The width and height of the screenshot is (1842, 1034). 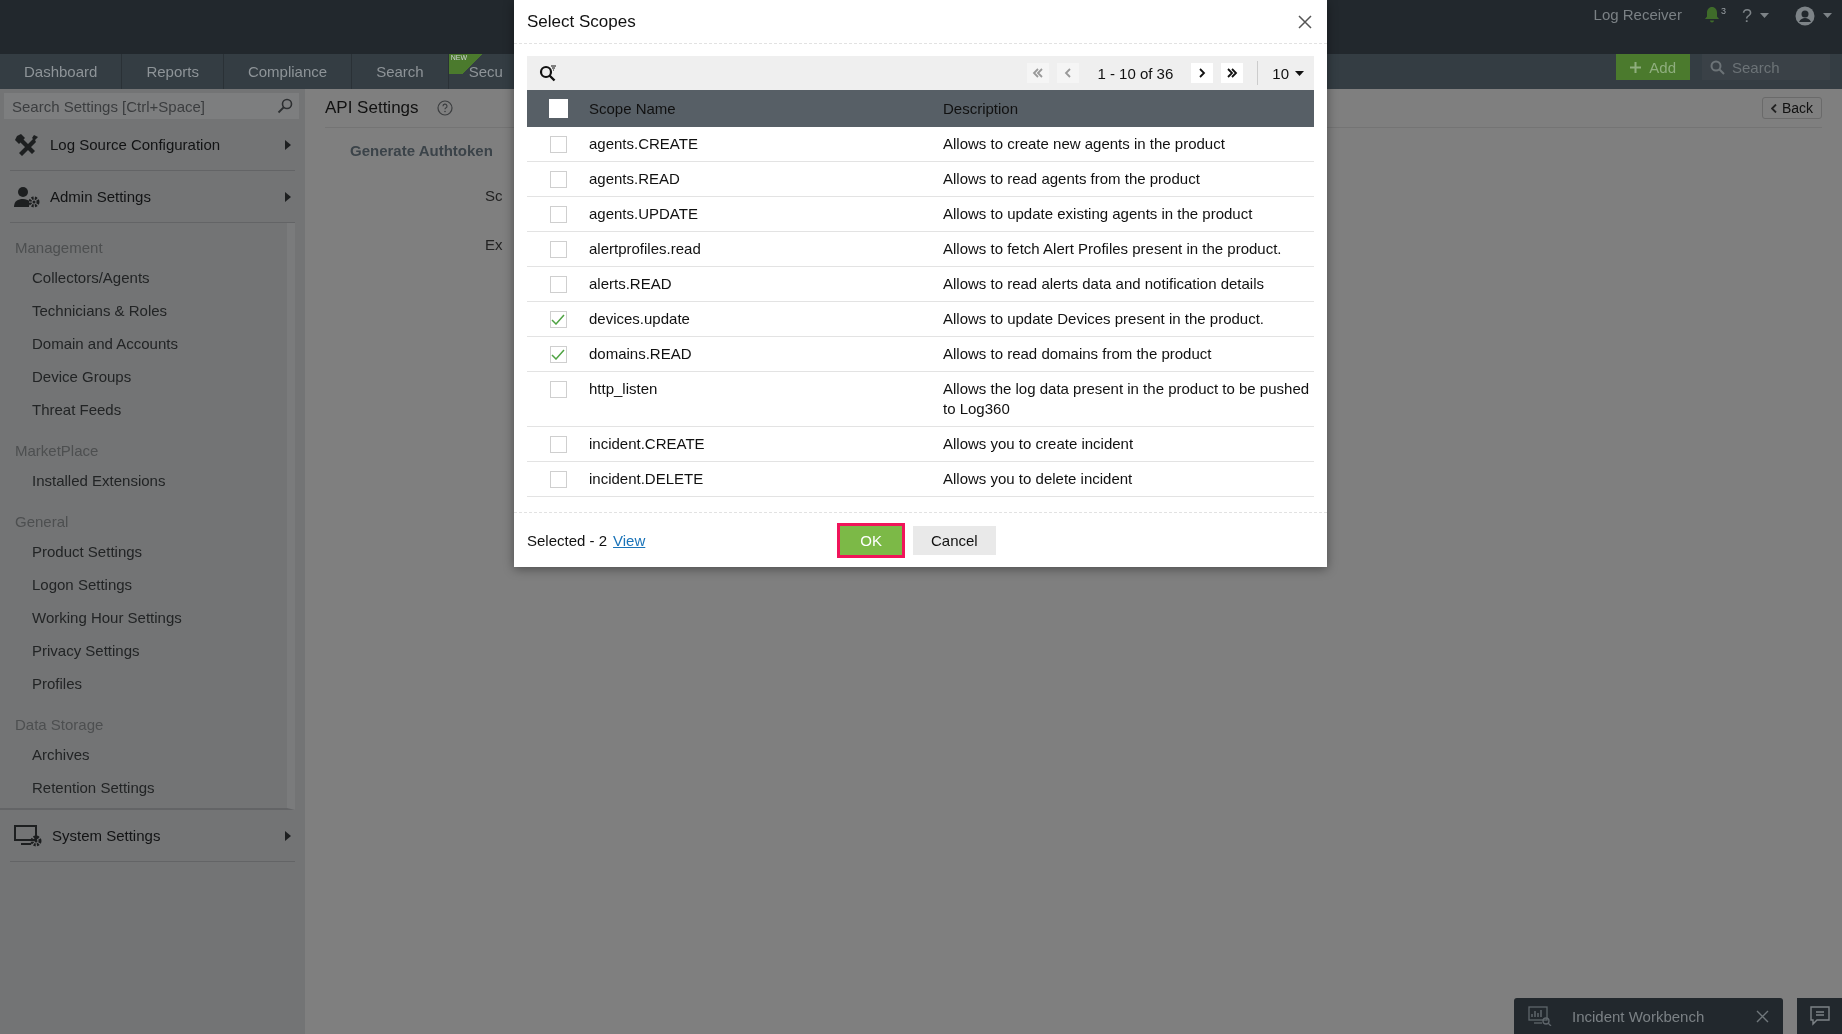 What do you see at coordinates (581, 21) in the screenshot?
I see `dialog-title: Select Scopes` at bounding box center [581, 21].